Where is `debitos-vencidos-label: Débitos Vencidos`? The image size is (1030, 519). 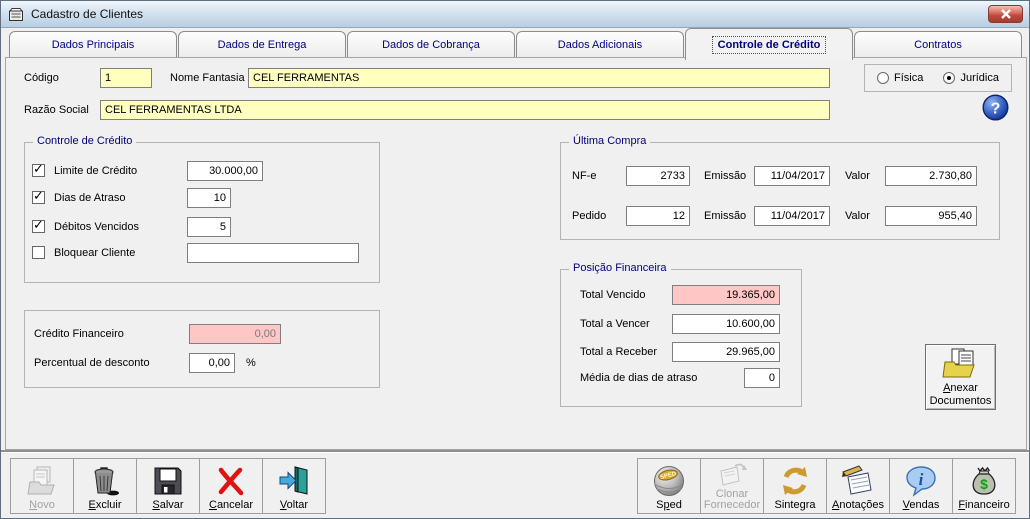
debitos-vencidos-label: Débitos Vencidos is located at coordinates (96, 227).